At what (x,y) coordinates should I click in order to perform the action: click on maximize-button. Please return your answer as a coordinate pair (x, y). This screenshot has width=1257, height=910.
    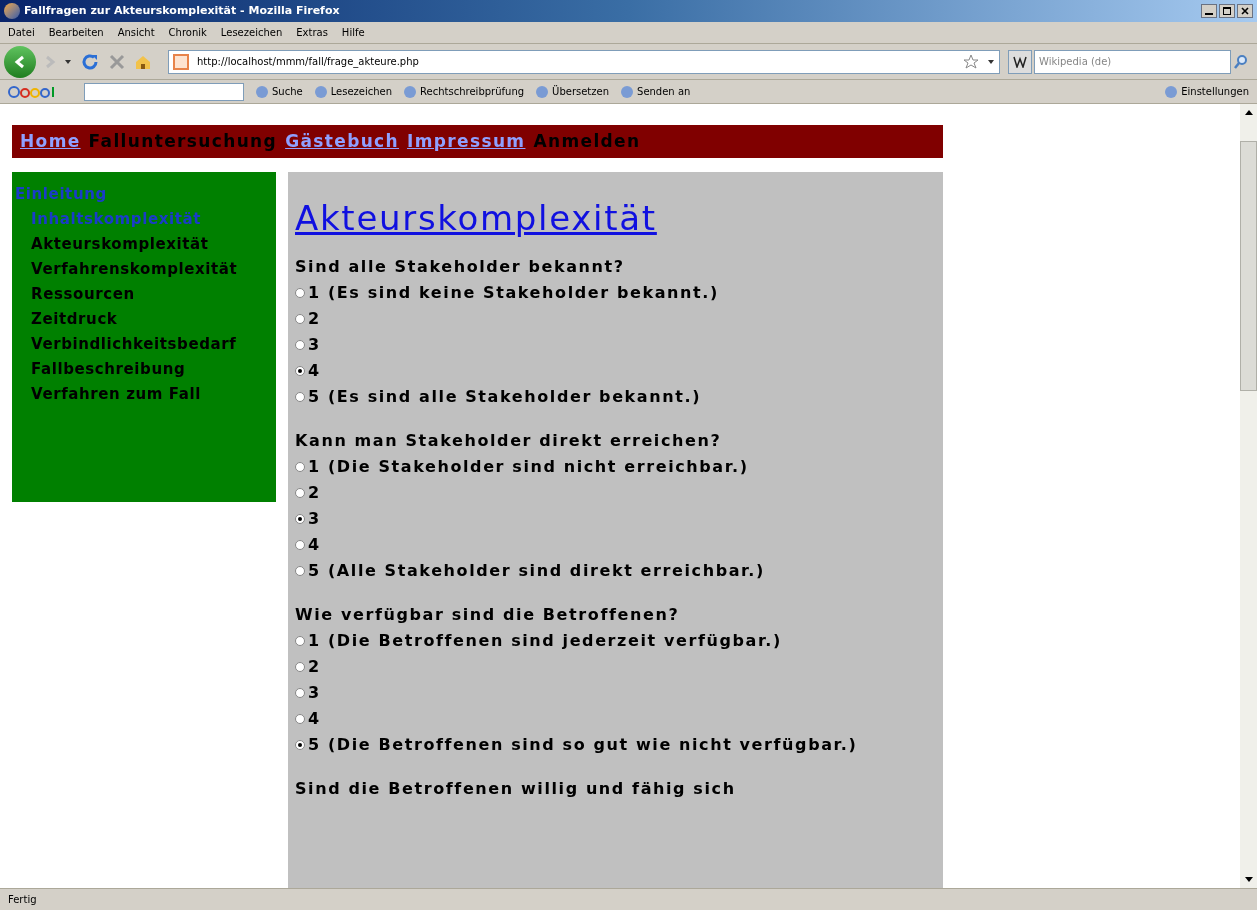
    Looking at the image, I should click on (1227, 11).